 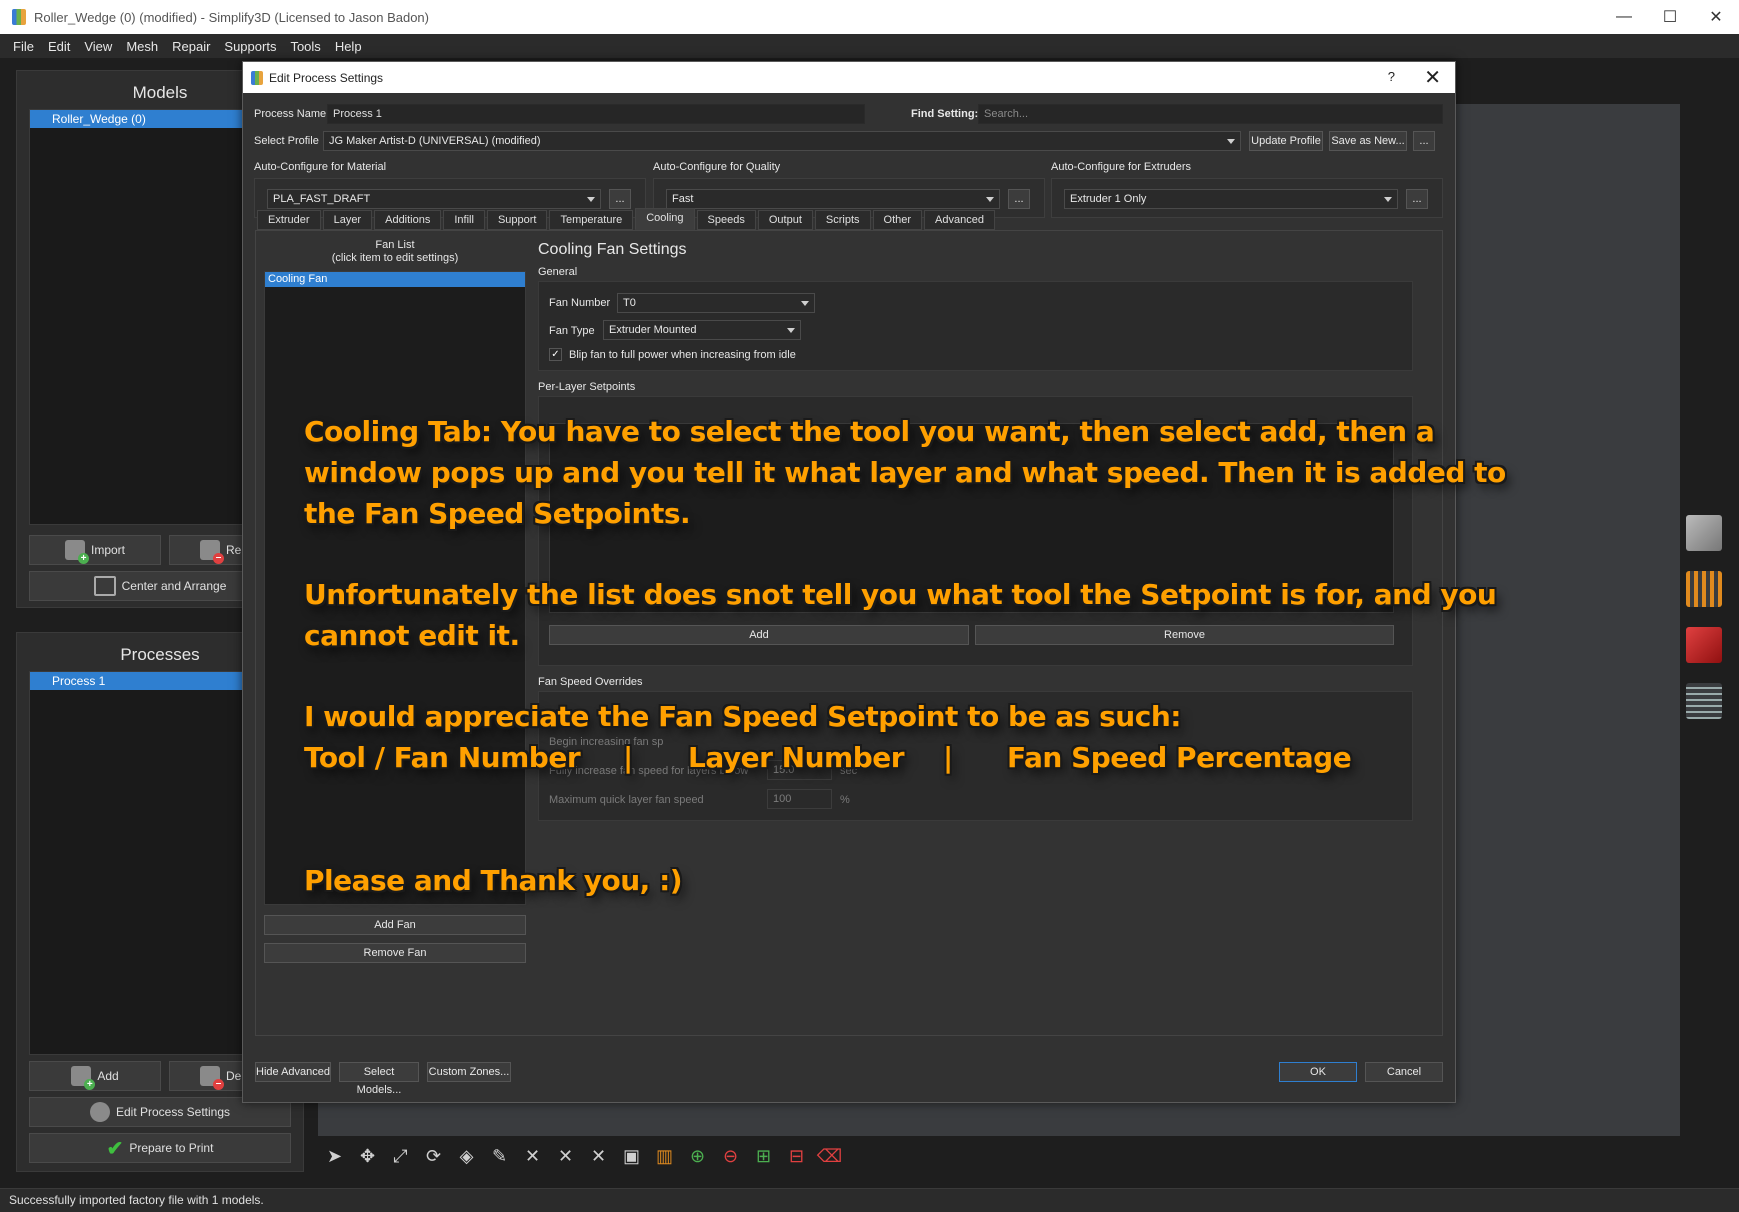 What do you see at coordinates (716, 303) in the screenshot?
I see `fan-number-dropdown: T0` at bounding box center [716, 303].